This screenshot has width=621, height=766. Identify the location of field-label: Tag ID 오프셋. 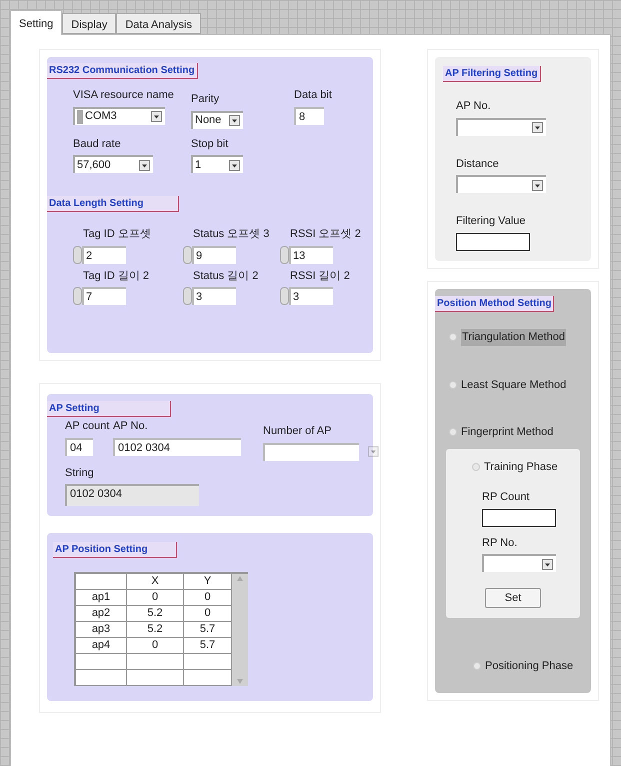
(117, 234).